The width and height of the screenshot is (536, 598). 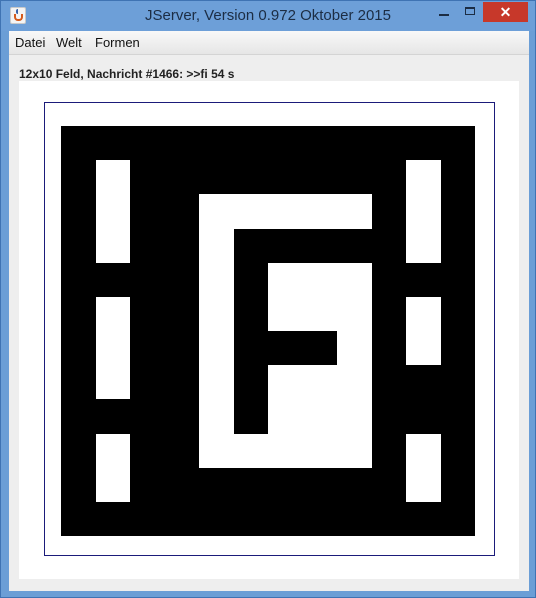 What do you see at coordinates (268, 16) in the screenshot?
I see `title-bar: JServer, Version 0.972 Oktober 2015 ✕` at bounding box center [268, 16].